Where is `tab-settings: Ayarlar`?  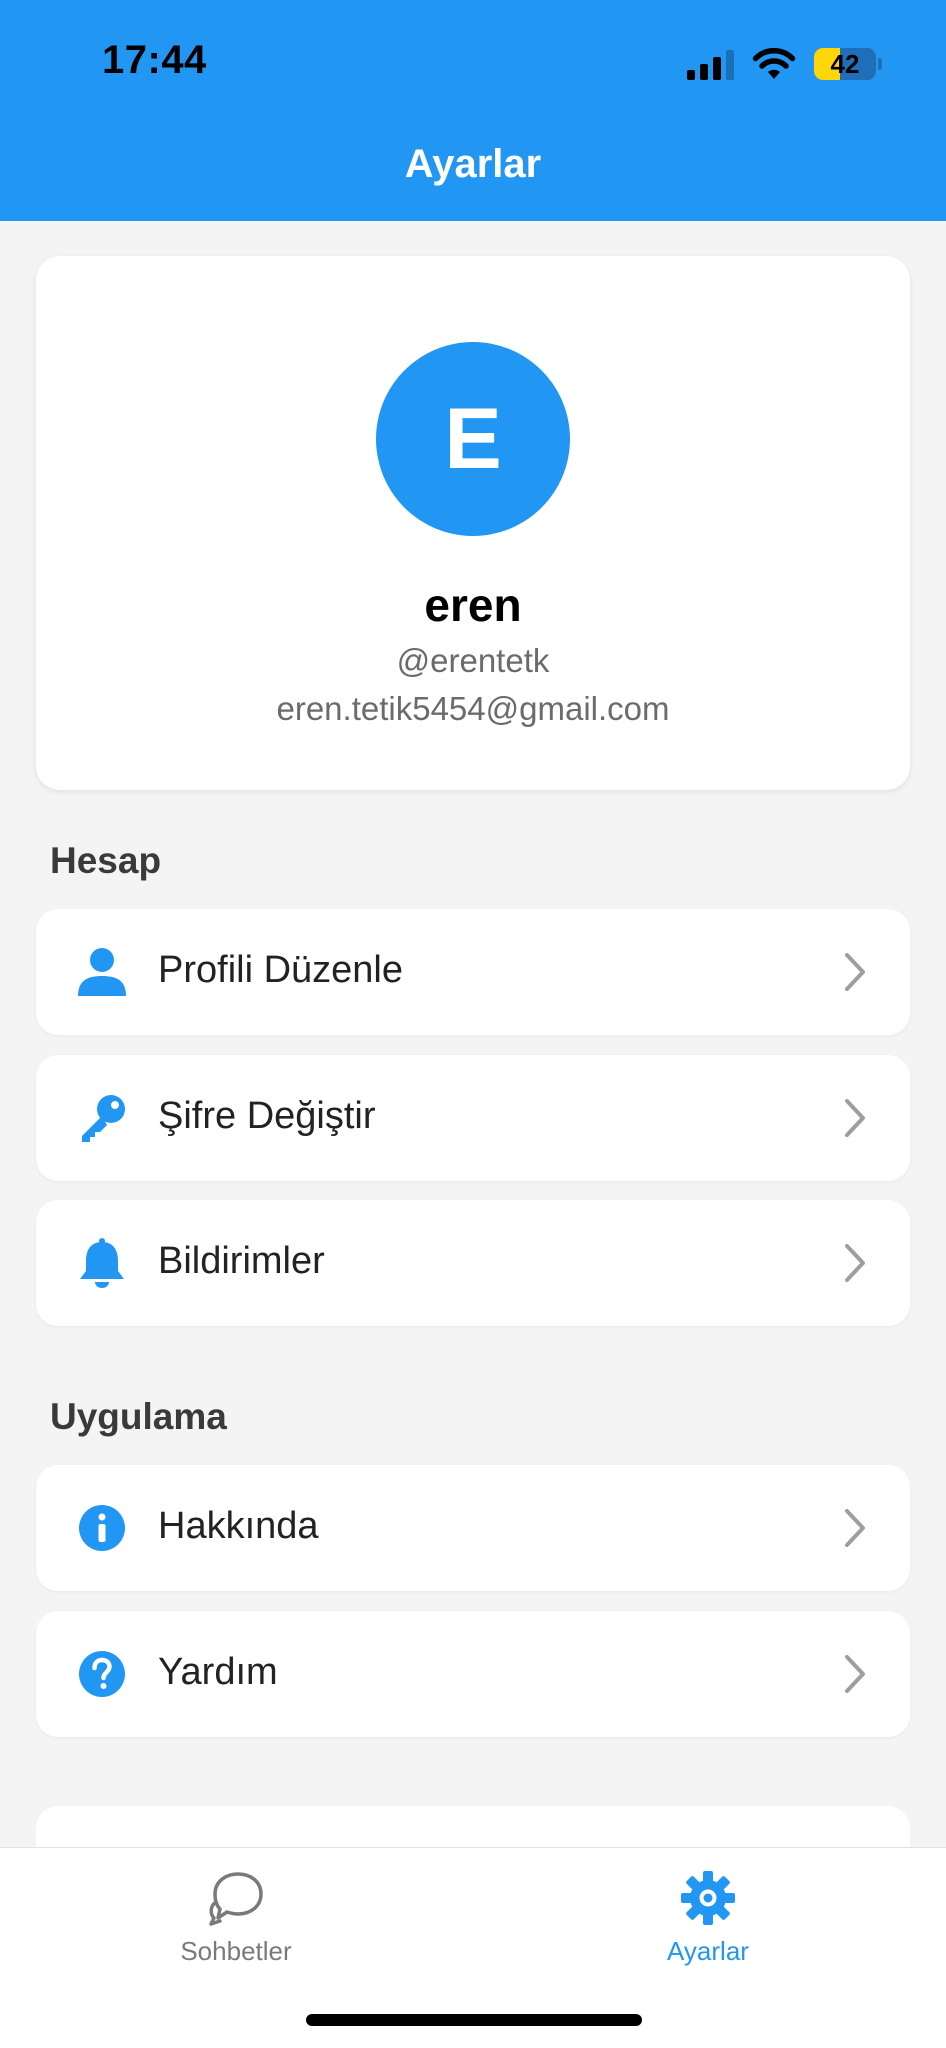
tab-settings: Ayarlar is located at coordinates (708, 1917).